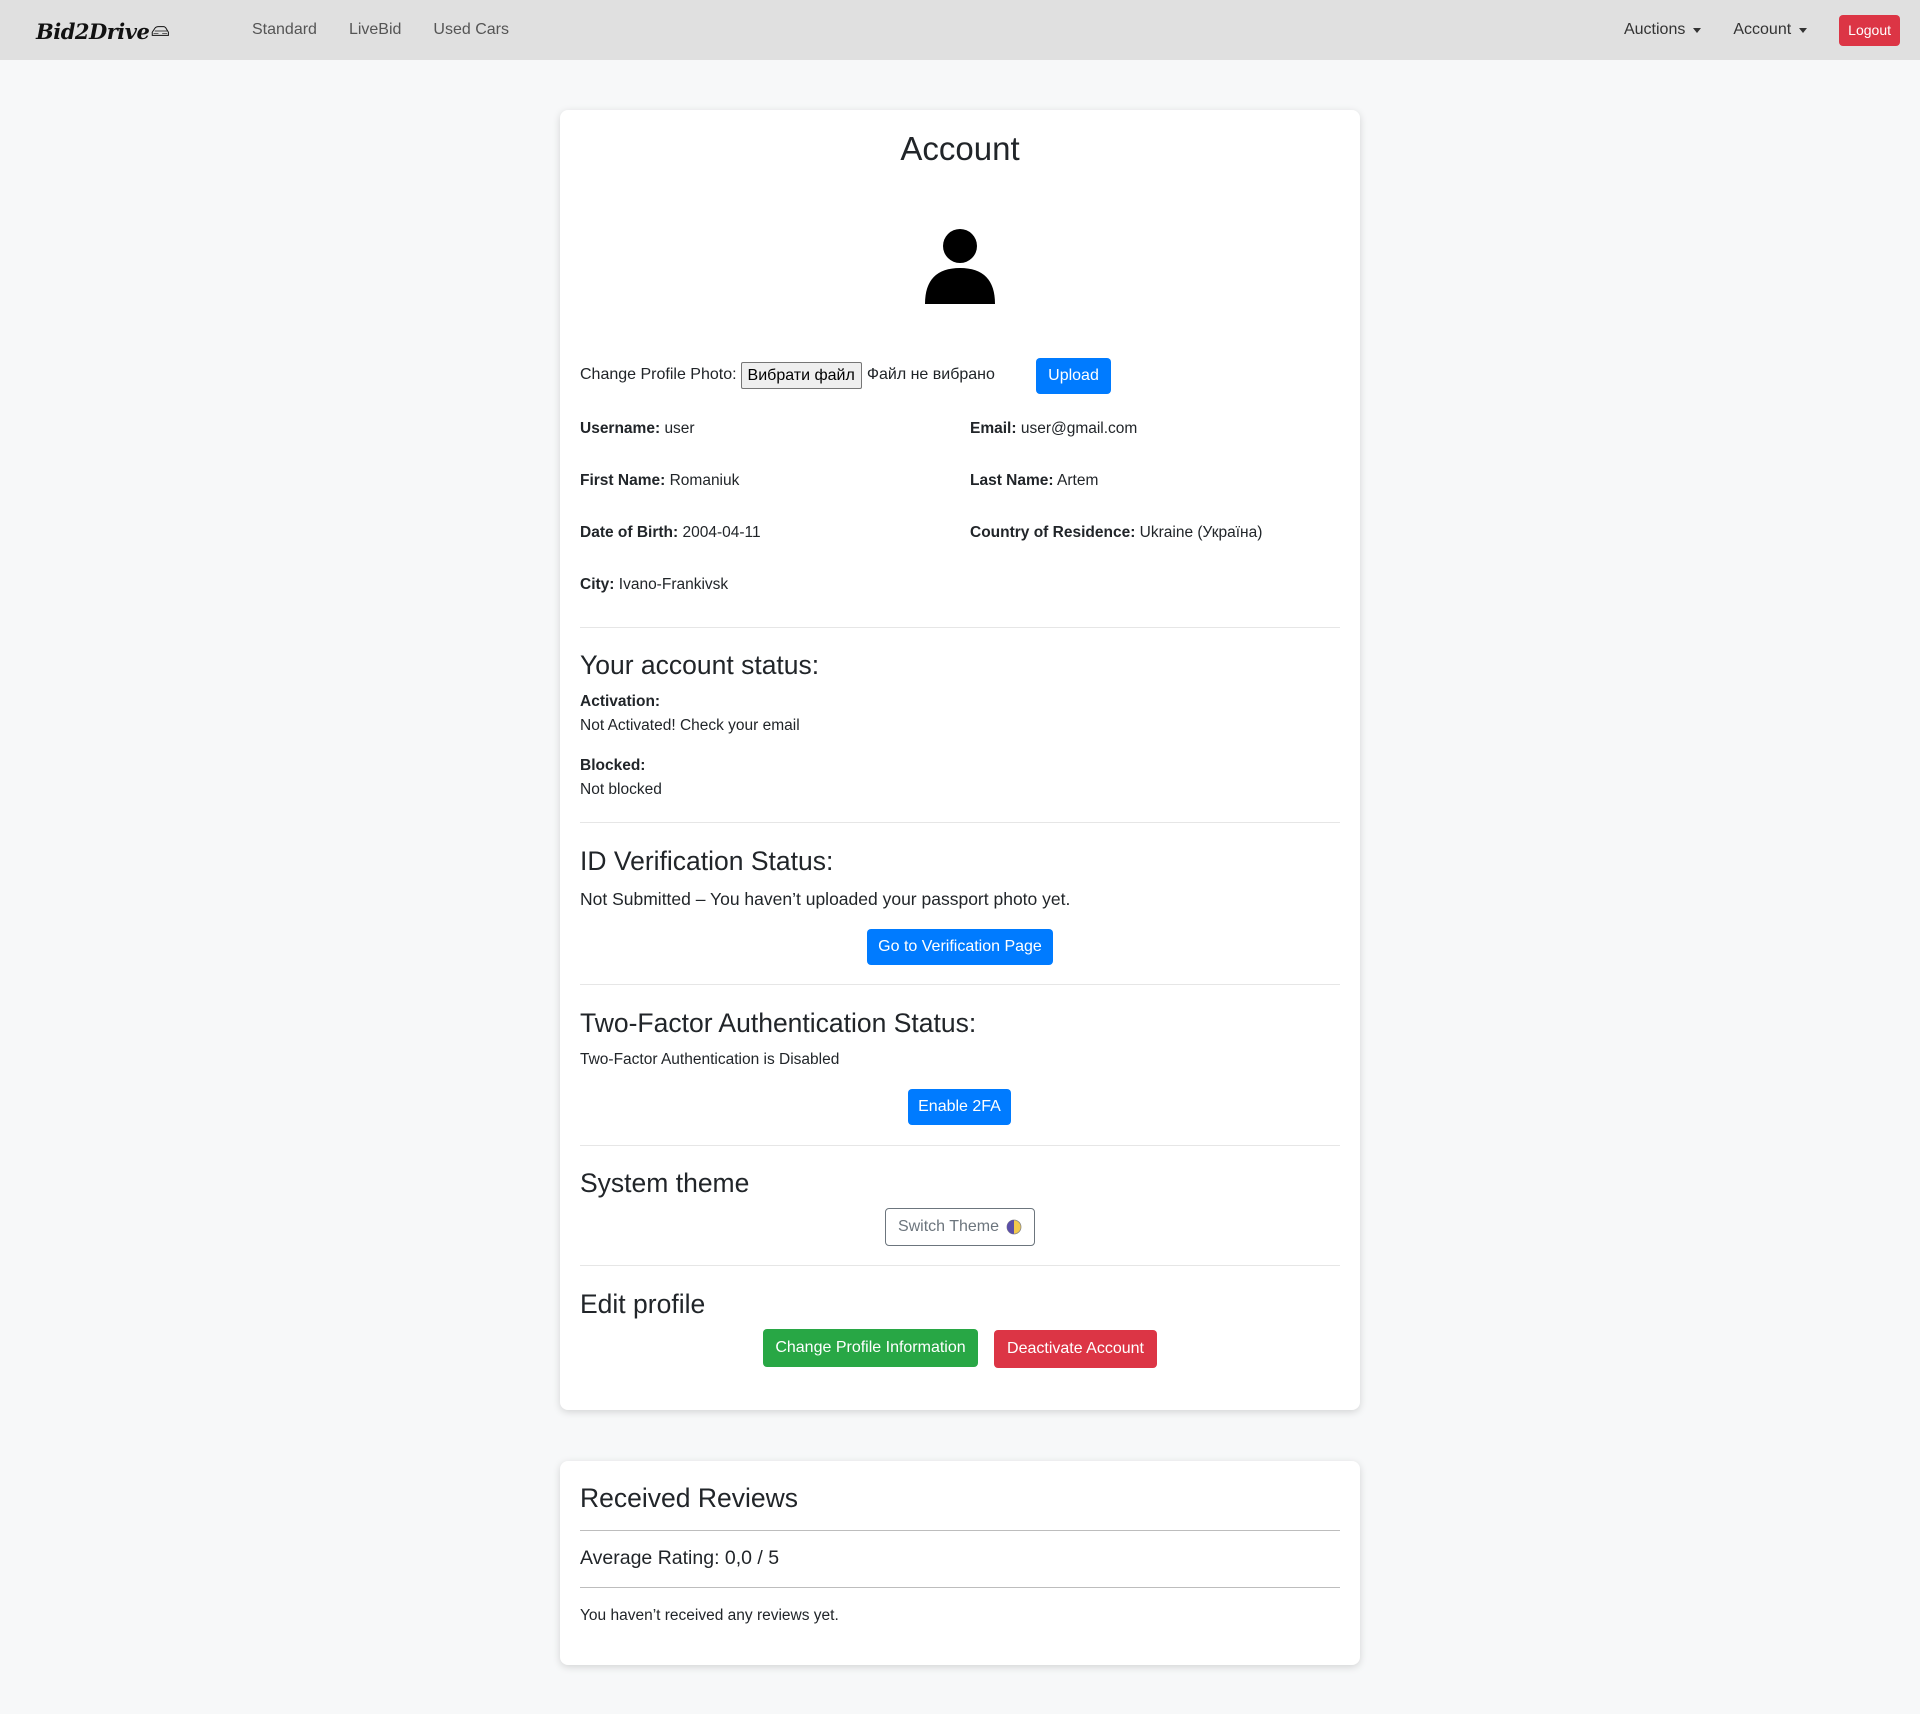  What do you see at coordinates (613, 765) in the screenshot?
I see `blocked-label: Blocked:` at bounding box center [613, 765].